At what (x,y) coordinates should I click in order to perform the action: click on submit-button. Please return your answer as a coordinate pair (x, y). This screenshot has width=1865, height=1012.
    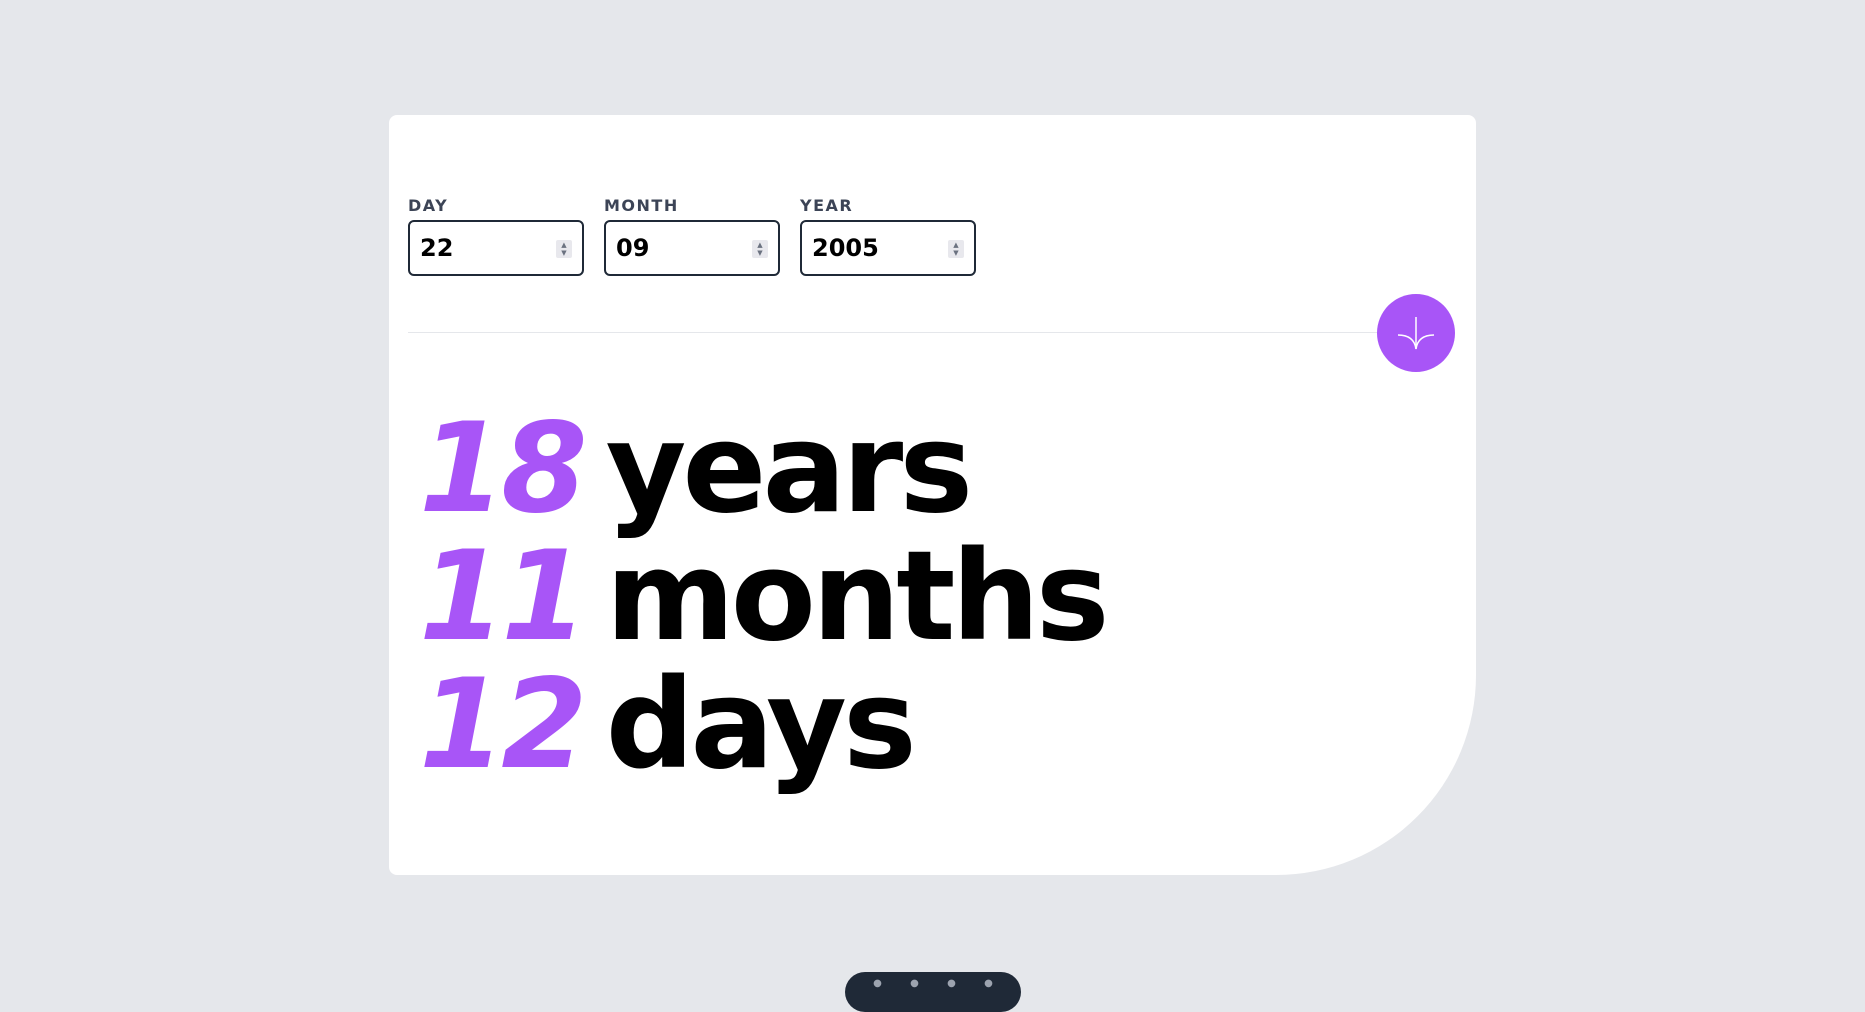
    Looking at the image, I should click on (1416, 333).